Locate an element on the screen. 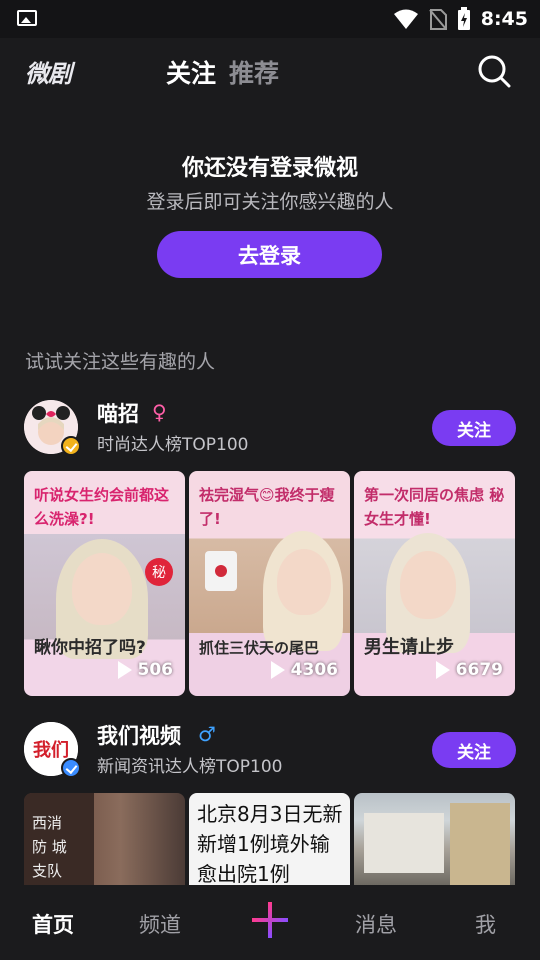  creator-description: 时尚达人榜TOP100 is located at coordinates (173, 445).